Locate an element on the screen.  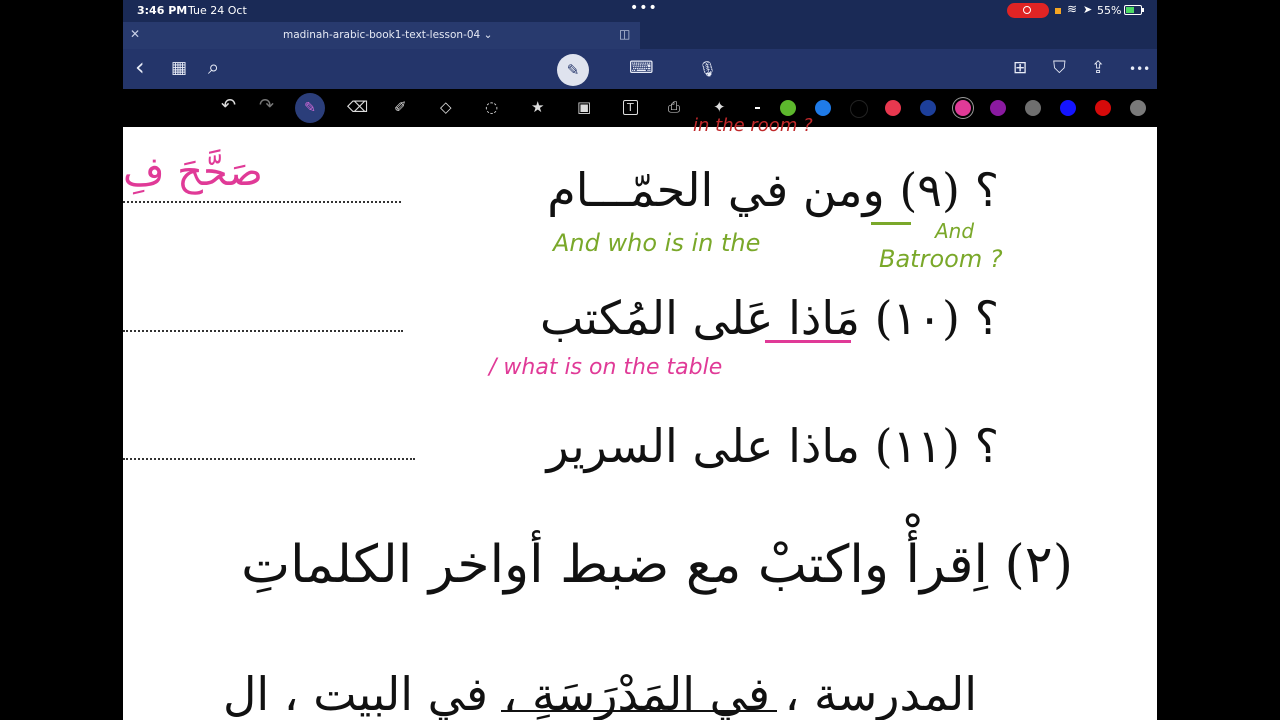
green-annotation-1: And who is in the is located at coordinates (657, 243).